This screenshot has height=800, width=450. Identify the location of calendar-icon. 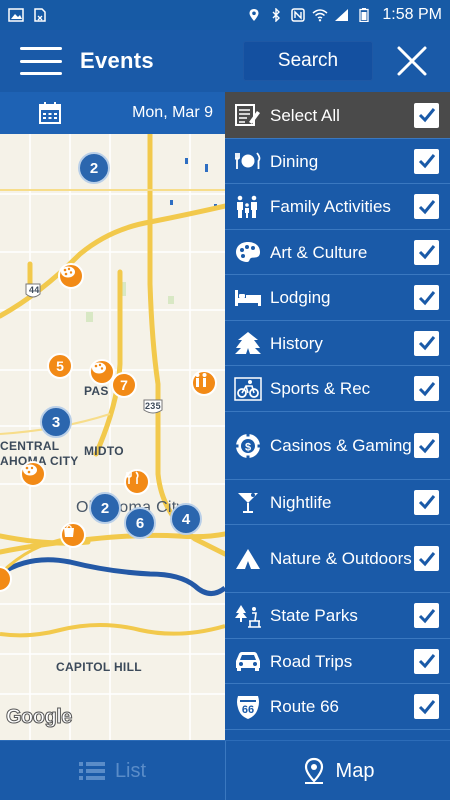
(50, 113).